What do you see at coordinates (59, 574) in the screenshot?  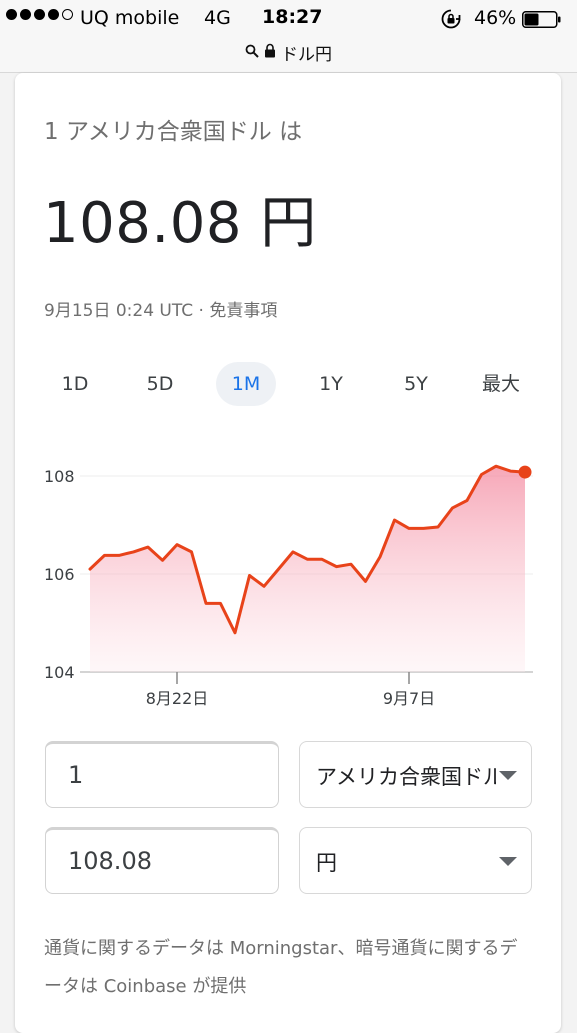 I see `y-tick-label: 106` at bounding box center [59, 574].